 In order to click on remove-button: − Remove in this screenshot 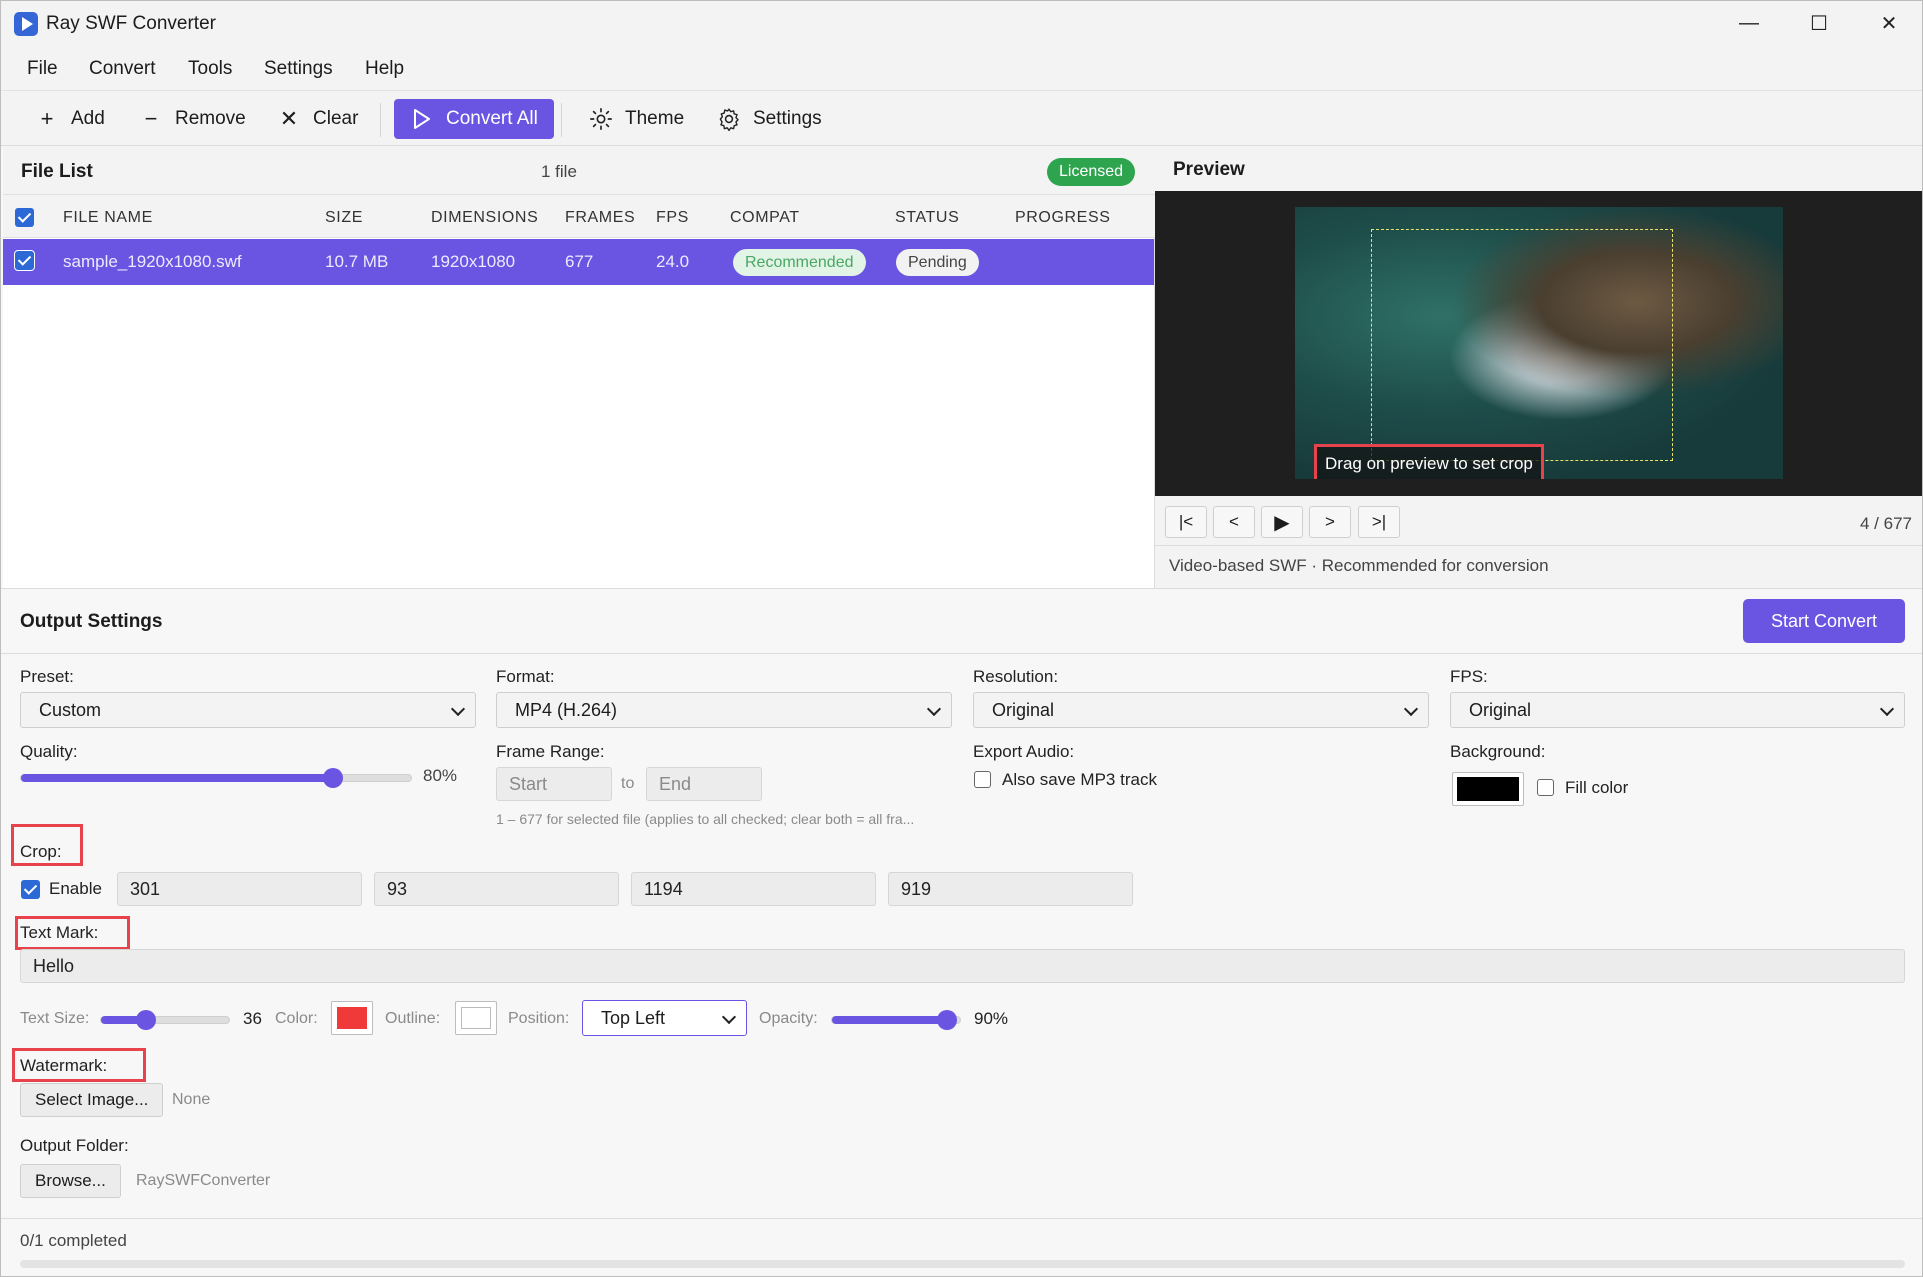, I will do `click(192, 119)`.